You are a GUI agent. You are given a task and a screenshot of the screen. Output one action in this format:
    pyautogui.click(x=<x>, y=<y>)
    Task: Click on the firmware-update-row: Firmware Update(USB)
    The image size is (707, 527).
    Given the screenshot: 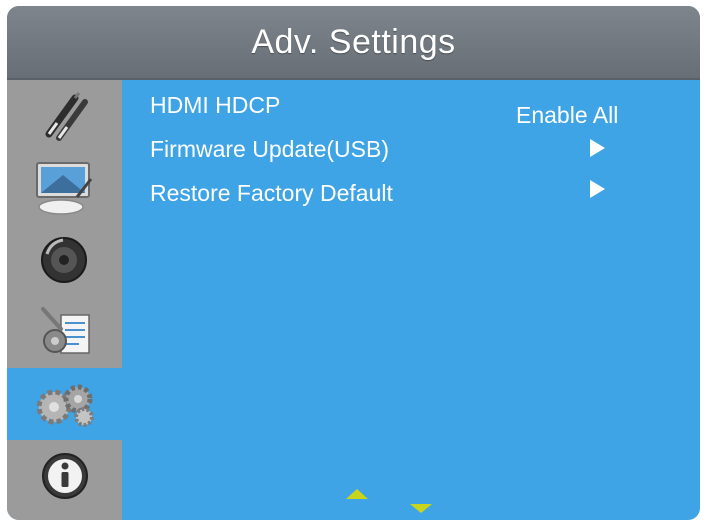 What is the action you would take?
    pyautogui.click(x=420, y=152)
    